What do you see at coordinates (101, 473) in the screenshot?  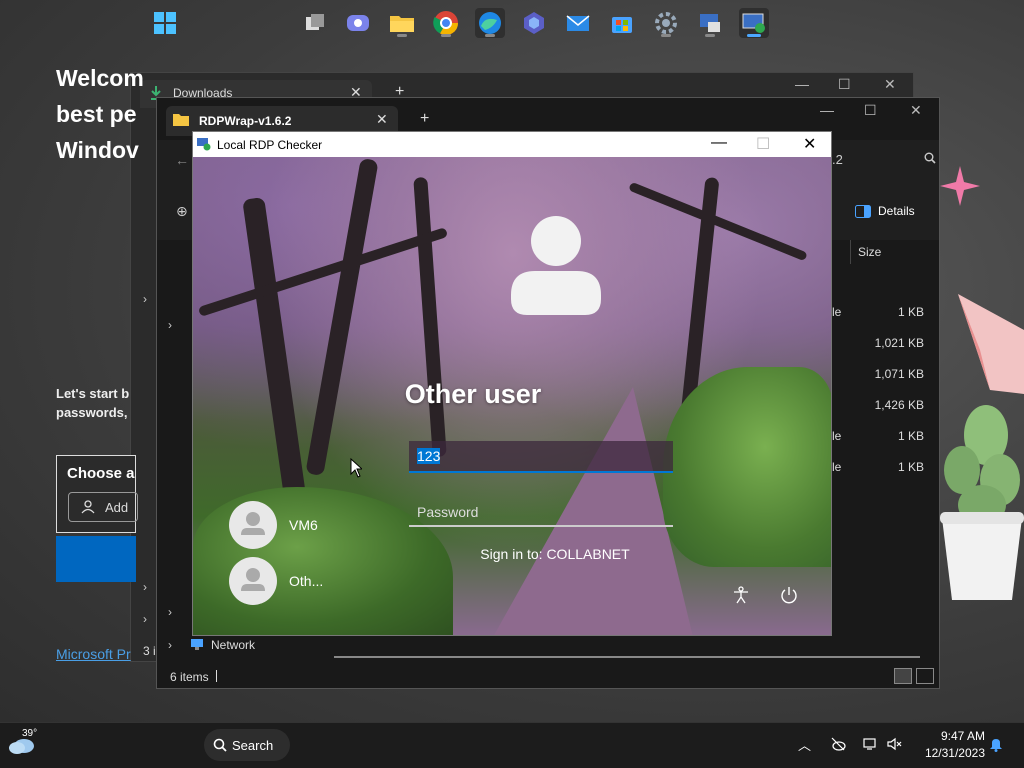 I see `choose-label: Choose a` at bounding box center [101, 473].